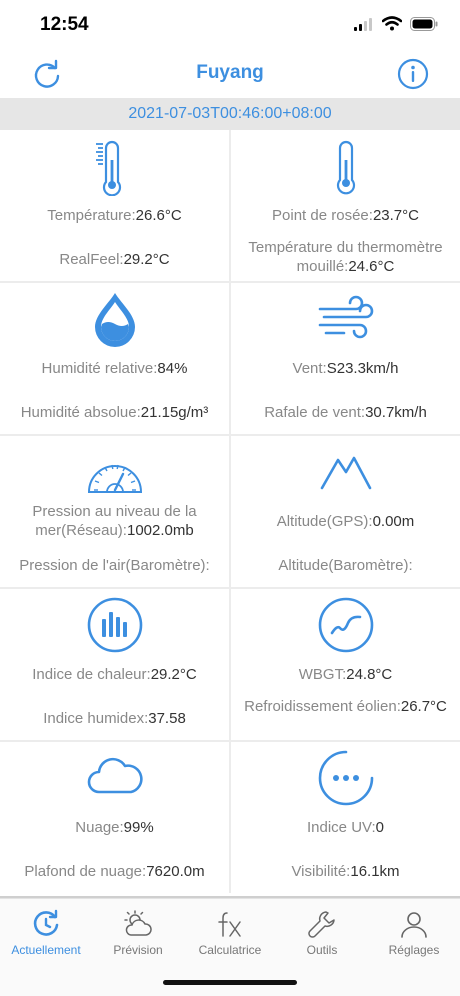 Image resolution: width=460 pixels, height=996 pixels. What do you see at coordinates (46, 950) in the screenshot?
I see `tab-label: Actuellement` at bounding box center [46, 950].